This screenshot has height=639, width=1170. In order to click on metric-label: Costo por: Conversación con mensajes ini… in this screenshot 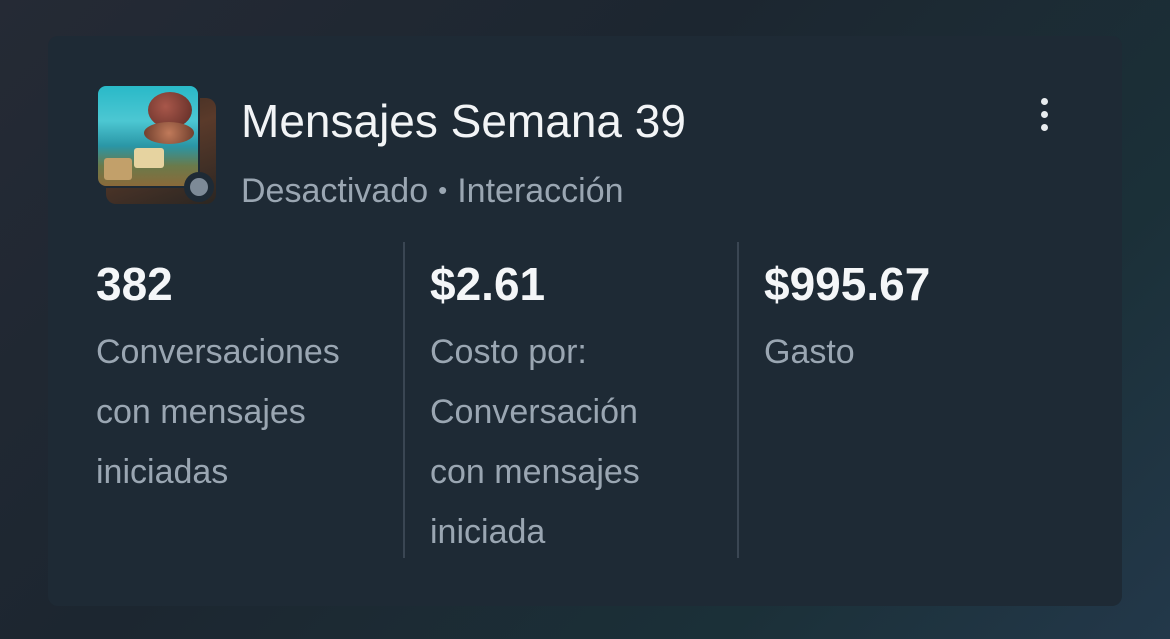, I will do `click(535, 442)`.